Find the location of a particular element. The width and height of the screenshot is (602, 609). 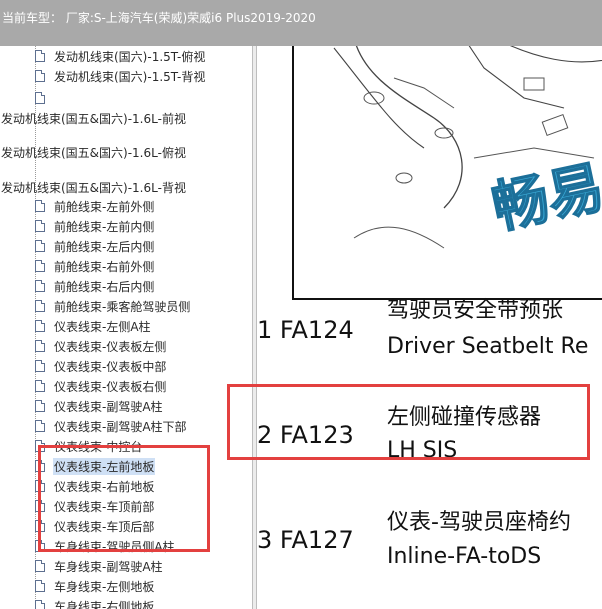

tree-item-label: 前舱线束-乘客舱驾驶员侧 is located at coordinates (122, 306).